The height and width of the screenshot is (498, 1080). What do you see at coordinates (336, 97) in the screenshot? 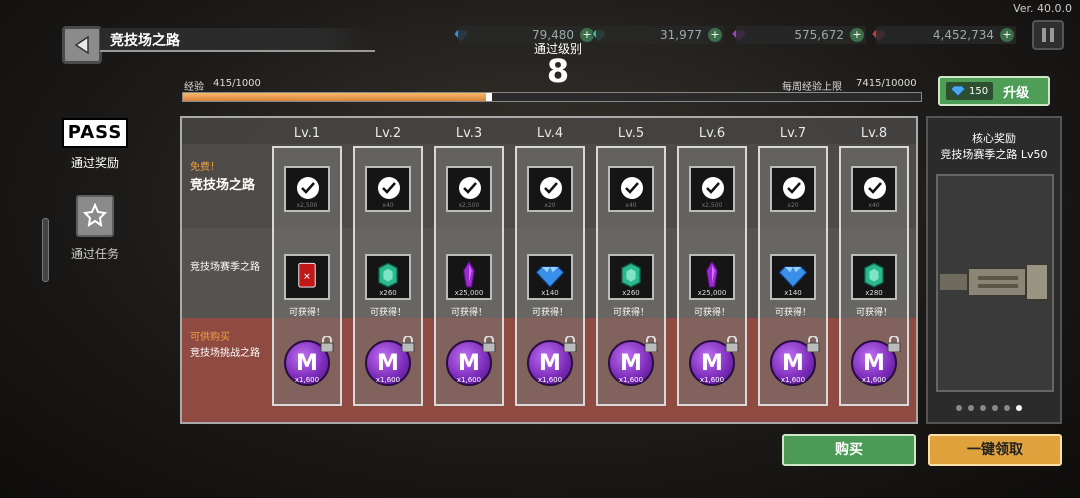
I see `exp-progress-fill` at bounding box center [336, 97].